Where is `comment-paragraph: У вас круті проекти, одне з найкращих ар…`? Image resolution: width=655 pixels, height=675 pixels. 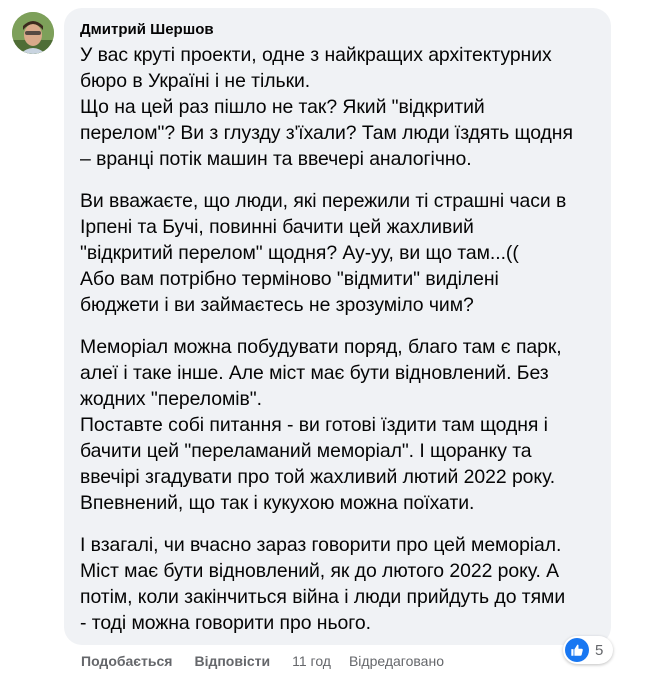
comment-paragraph: У вас круті проекти, одне з найкращих ар… is located at coordinates (326, 107).